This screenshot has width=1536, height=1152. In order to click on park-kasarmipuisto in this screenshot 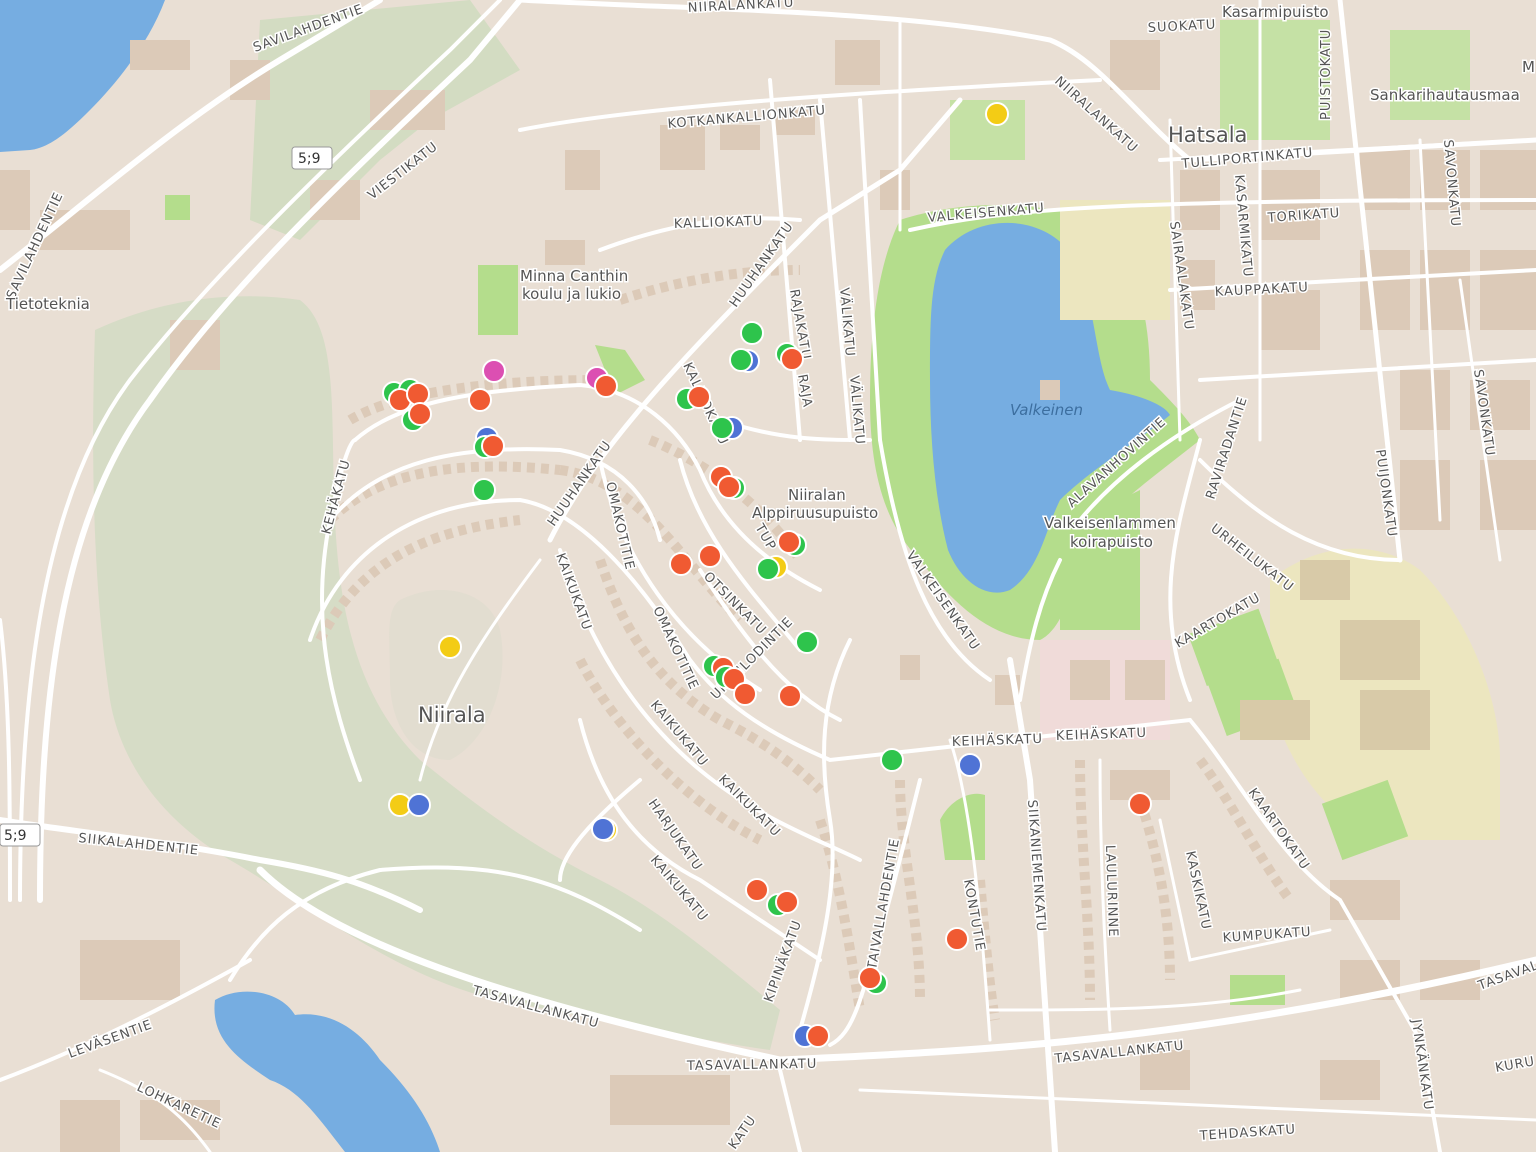, I will do `click(1275, 80)`.